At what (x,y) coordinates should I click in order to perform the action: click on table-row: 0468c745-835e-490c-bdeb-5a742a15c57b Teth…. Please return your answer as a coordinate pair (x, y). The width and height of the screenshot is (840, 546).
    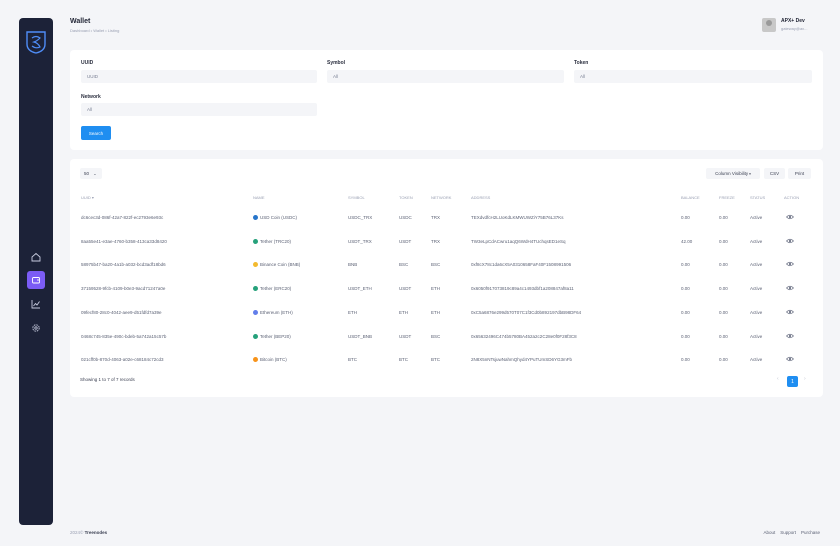
    Looking at the image, I should click on (446, 339).